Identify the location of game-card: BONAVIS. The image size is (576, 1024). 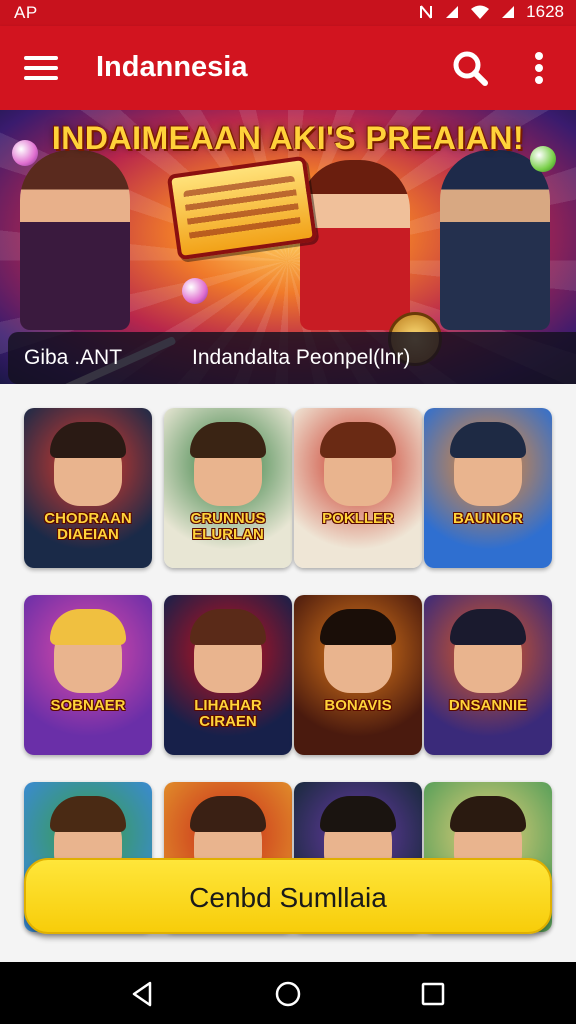
(358, 675).